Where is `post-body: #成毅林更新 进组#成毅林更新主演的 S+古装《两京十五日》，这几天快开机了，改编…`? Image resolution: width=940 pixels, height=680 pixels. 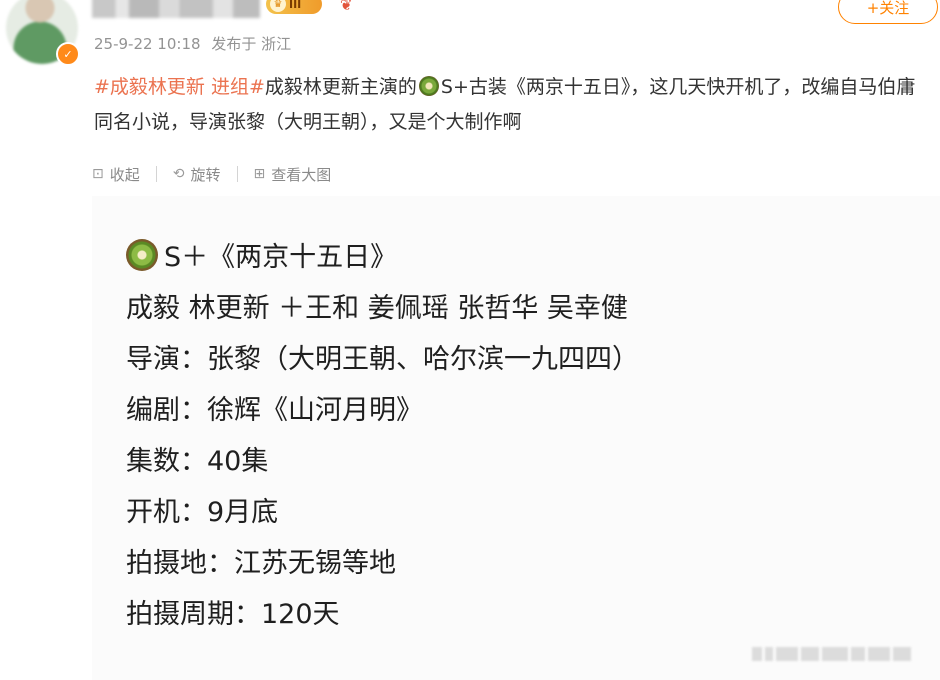
post-body: #成毅林更新 进组#成毅林更新主演的 S+古装《两京十五日》，这几天快开机了，改编… is located at coordinates (509, 105).